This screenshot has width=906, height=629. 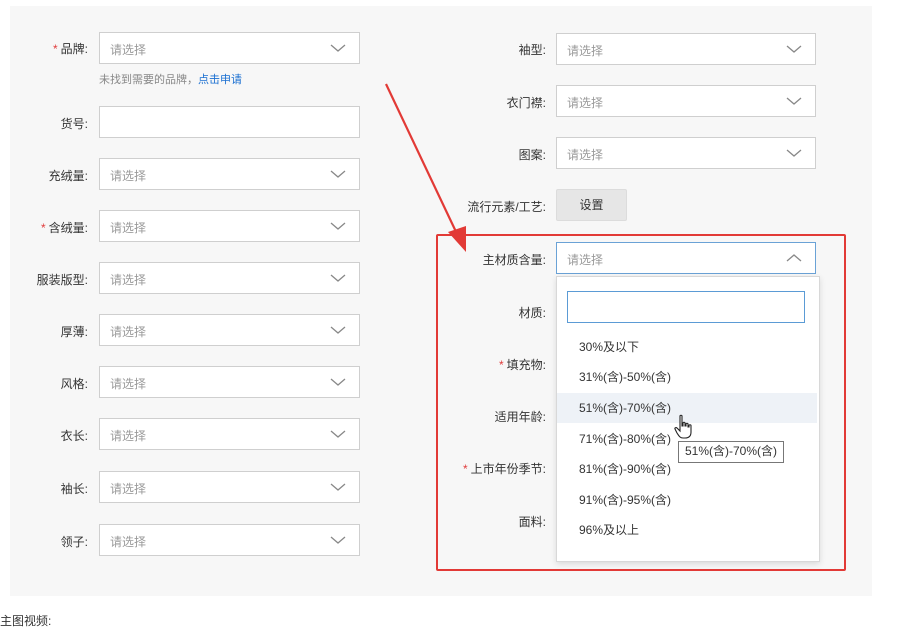 I want to click on thickness-select: 请选择, so click(x=229, y=330).